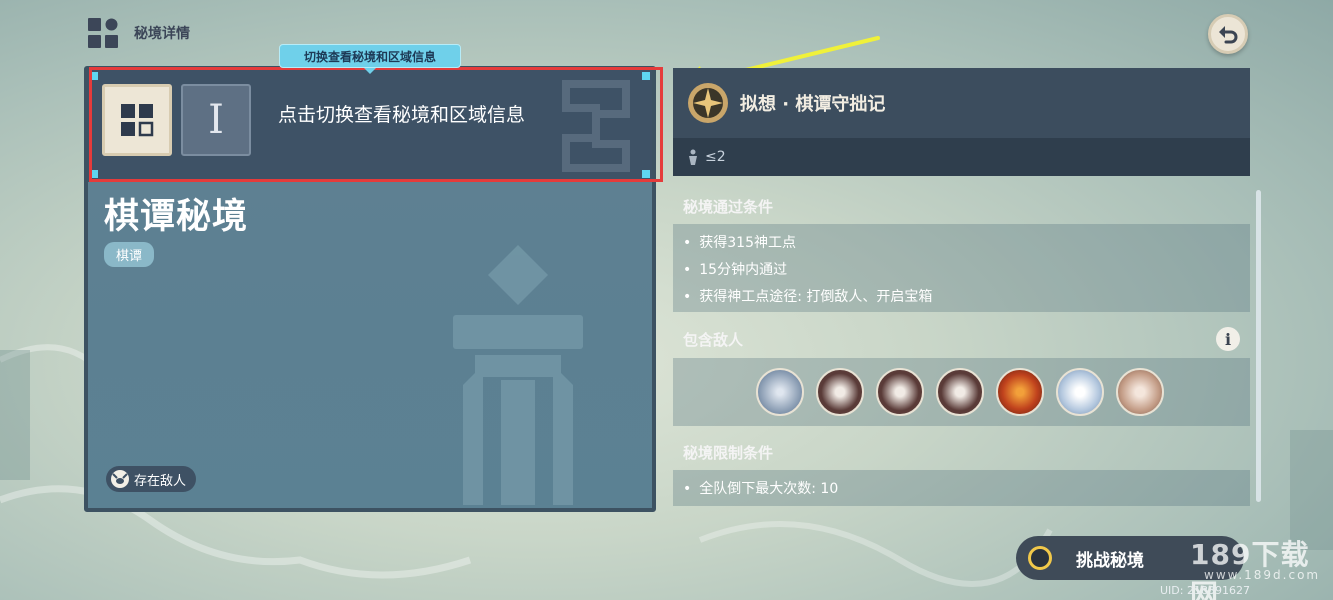 This screenshot has height=600, width=1333. I want to click on domain-title: 棋谭秘境, so click(176, 217).